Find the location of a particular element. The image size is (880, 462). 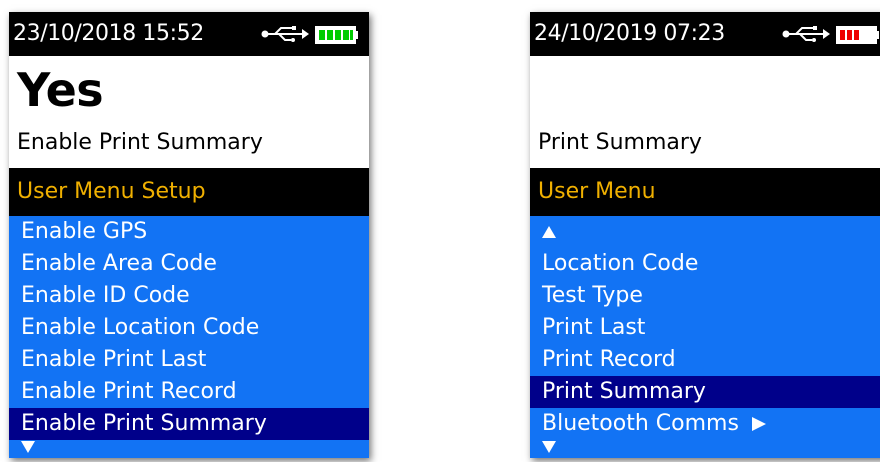

menu-item-print-summary: Print Summary is located at coordinates (705, 392).